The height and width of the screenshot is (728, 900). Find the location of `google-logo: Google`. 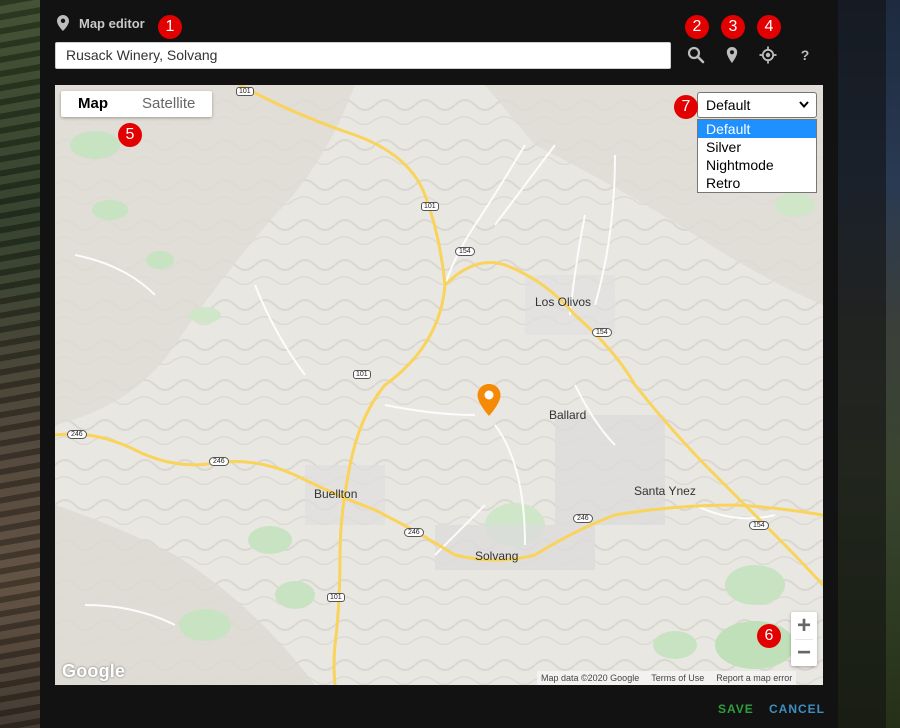

google-logo: Google is located at coordinates (93, 671).